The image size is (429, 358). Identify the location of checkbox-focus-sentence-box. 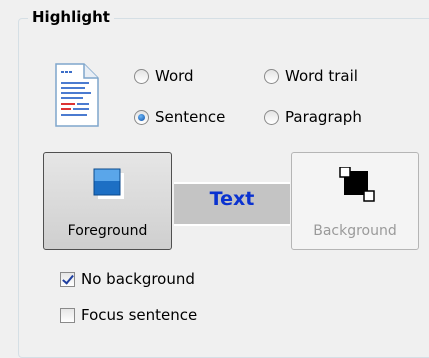
(67, 315).